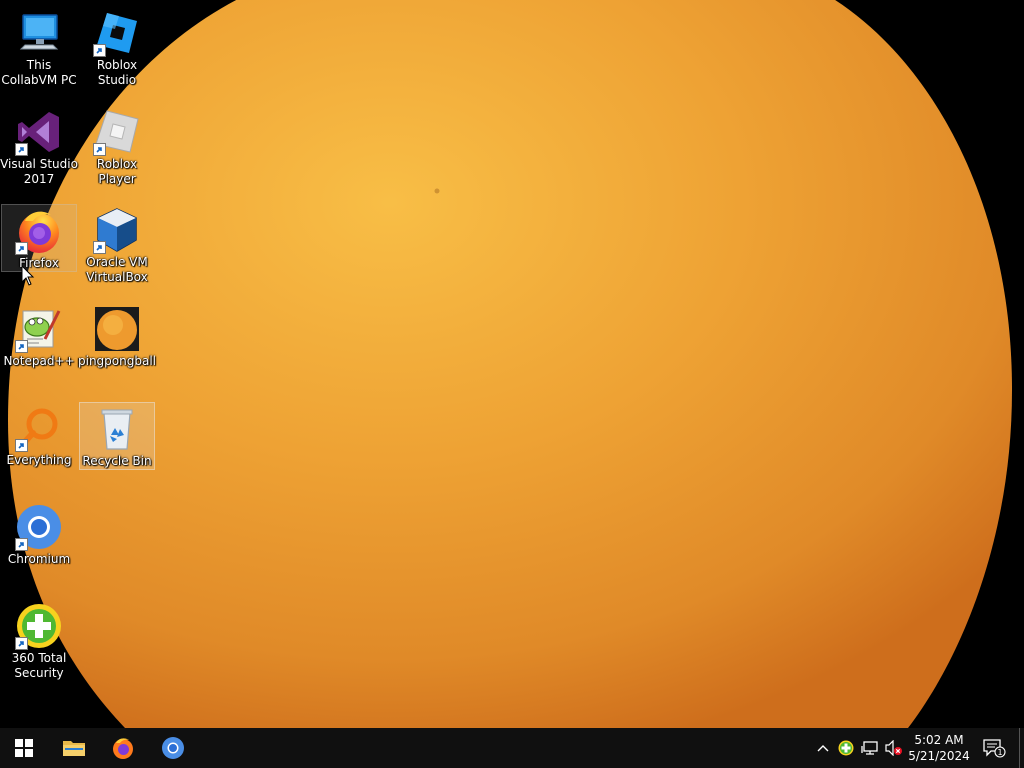 The image size is (1024, 768). What do you see at coordinates (117, 429) in the screenshot?
I see `recycle-bin-icon` at bounding box center [117, 429].